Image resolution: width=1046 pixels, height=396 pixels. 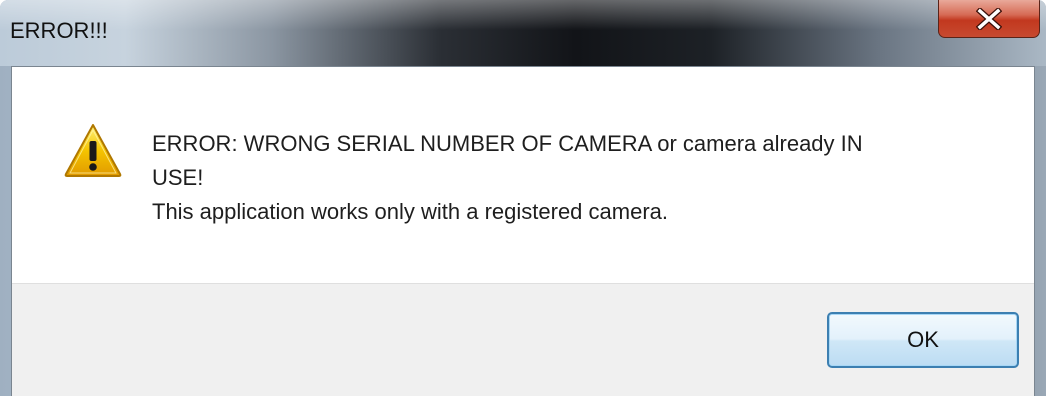 I want to click on warning-icon, so click(x=93, y=150).